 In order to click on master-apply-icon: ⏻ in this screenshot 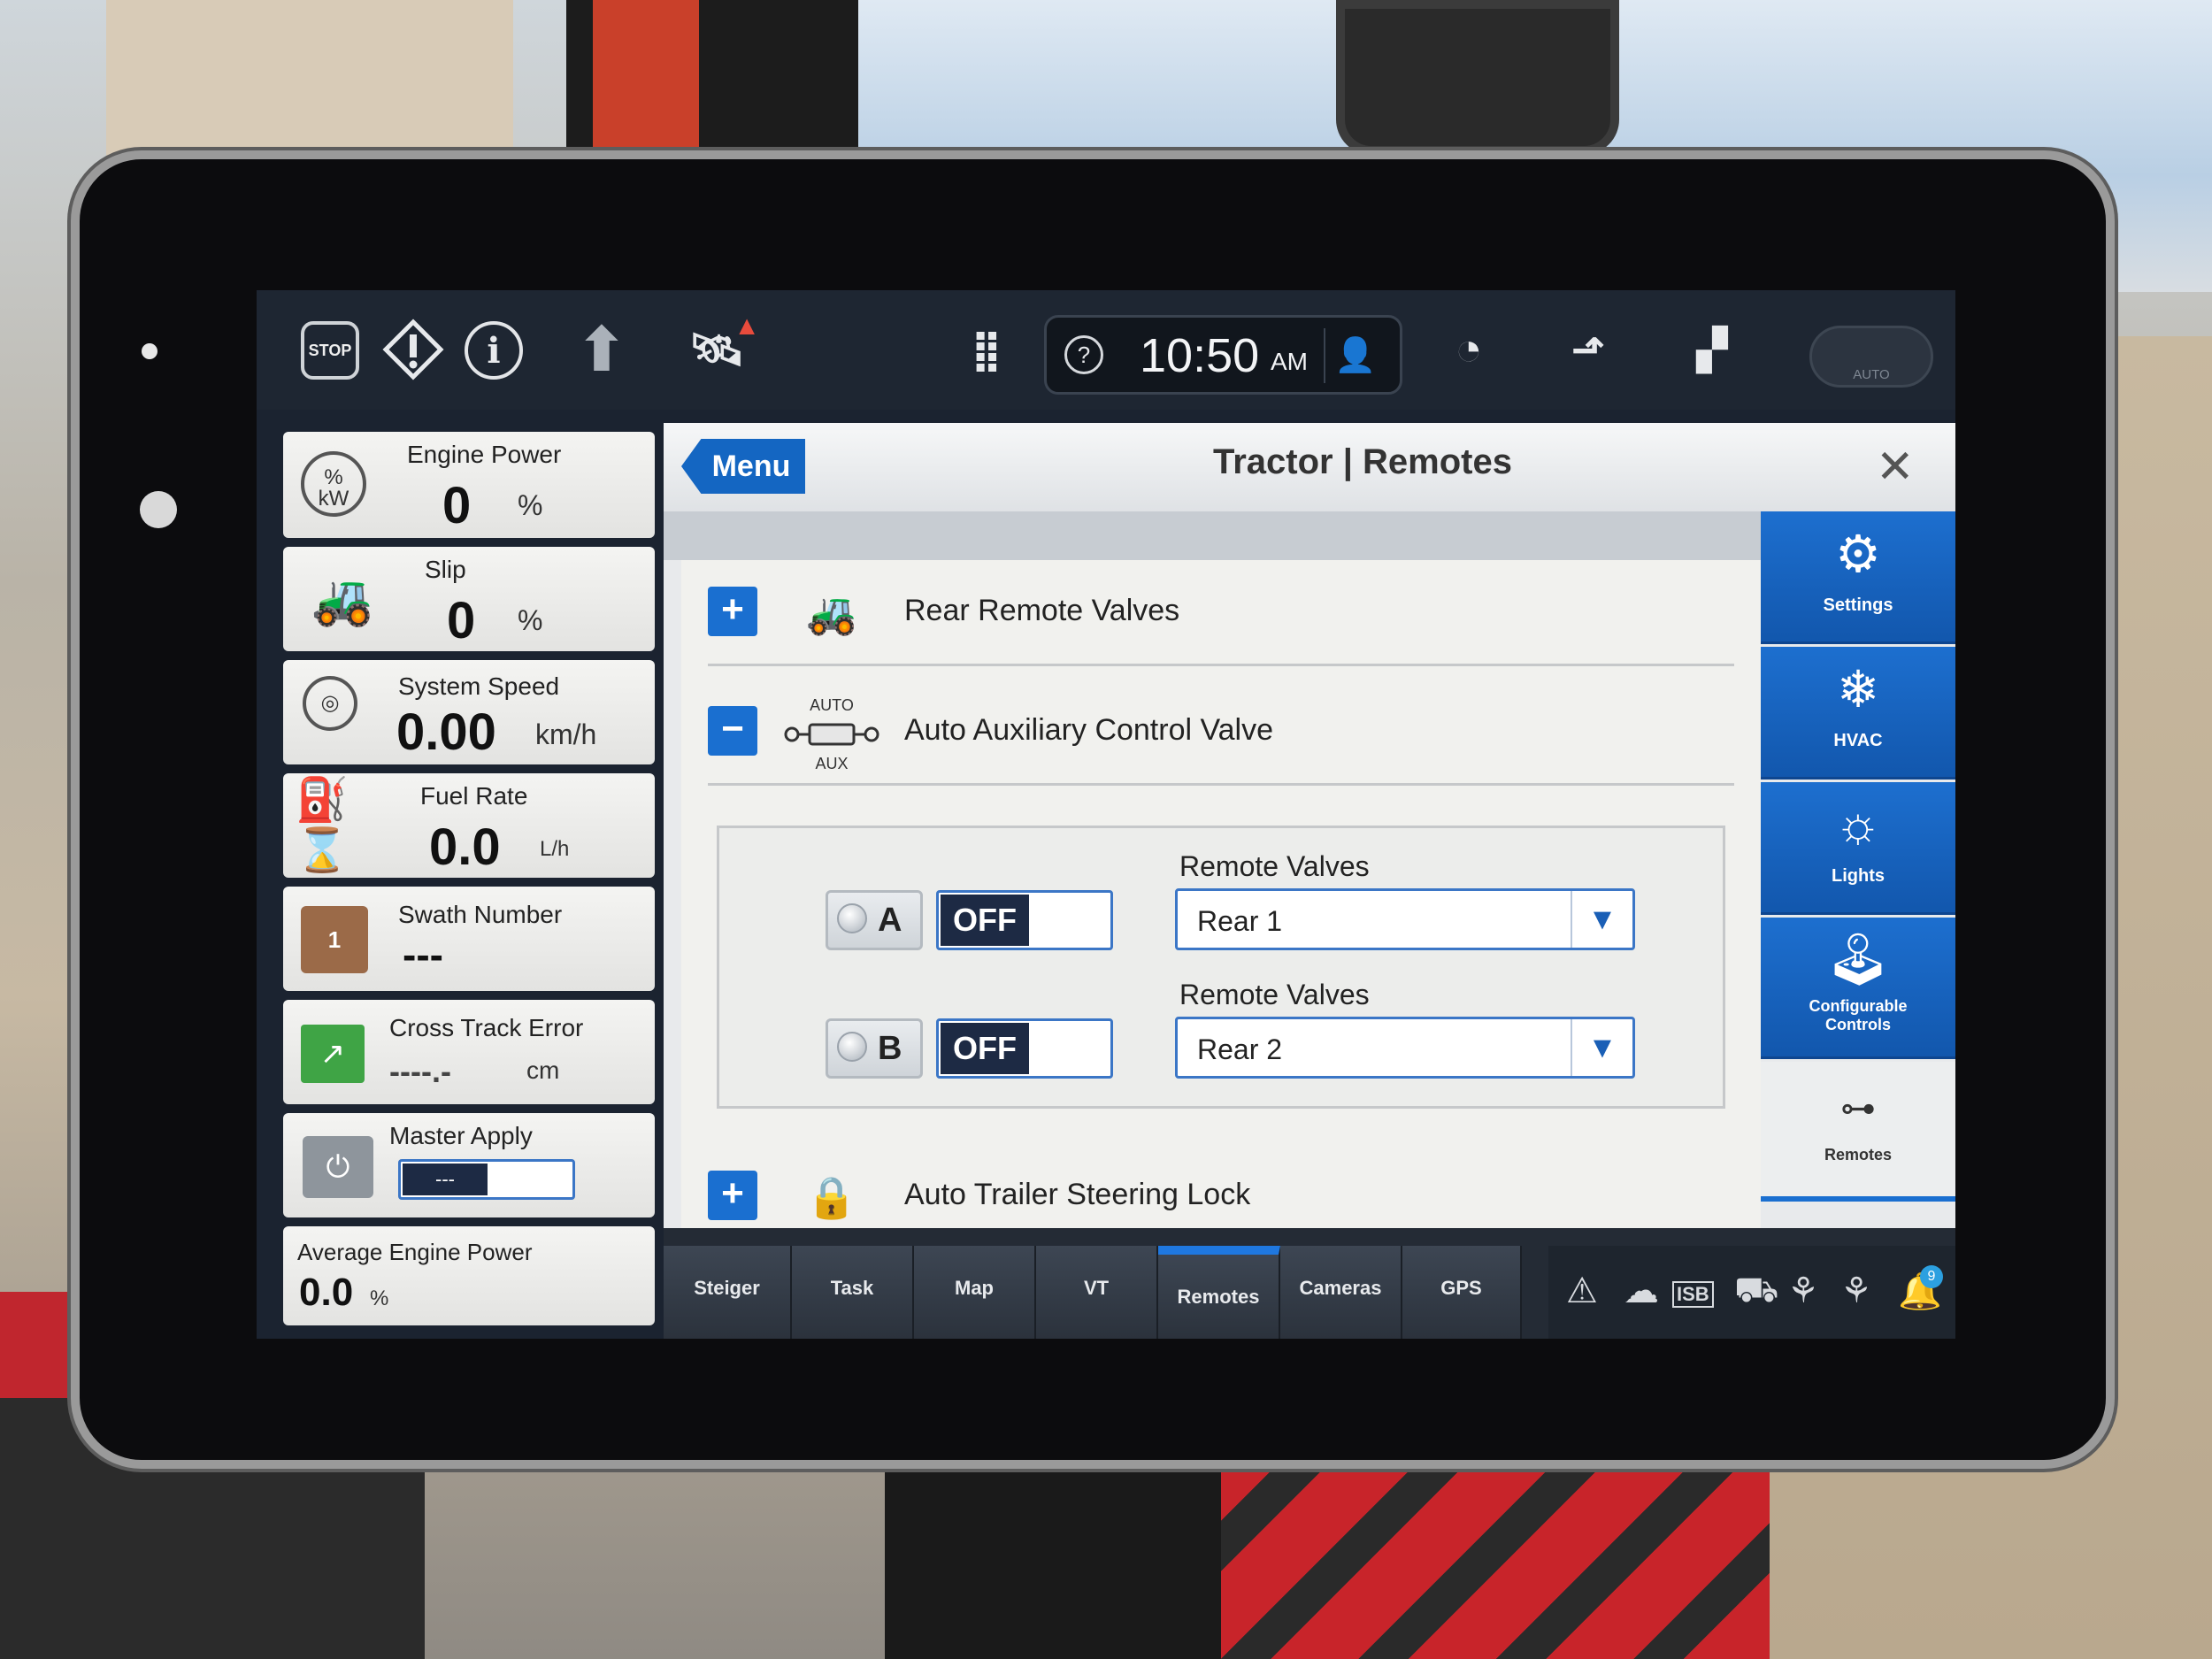, I will do `click(338, 1167)`.